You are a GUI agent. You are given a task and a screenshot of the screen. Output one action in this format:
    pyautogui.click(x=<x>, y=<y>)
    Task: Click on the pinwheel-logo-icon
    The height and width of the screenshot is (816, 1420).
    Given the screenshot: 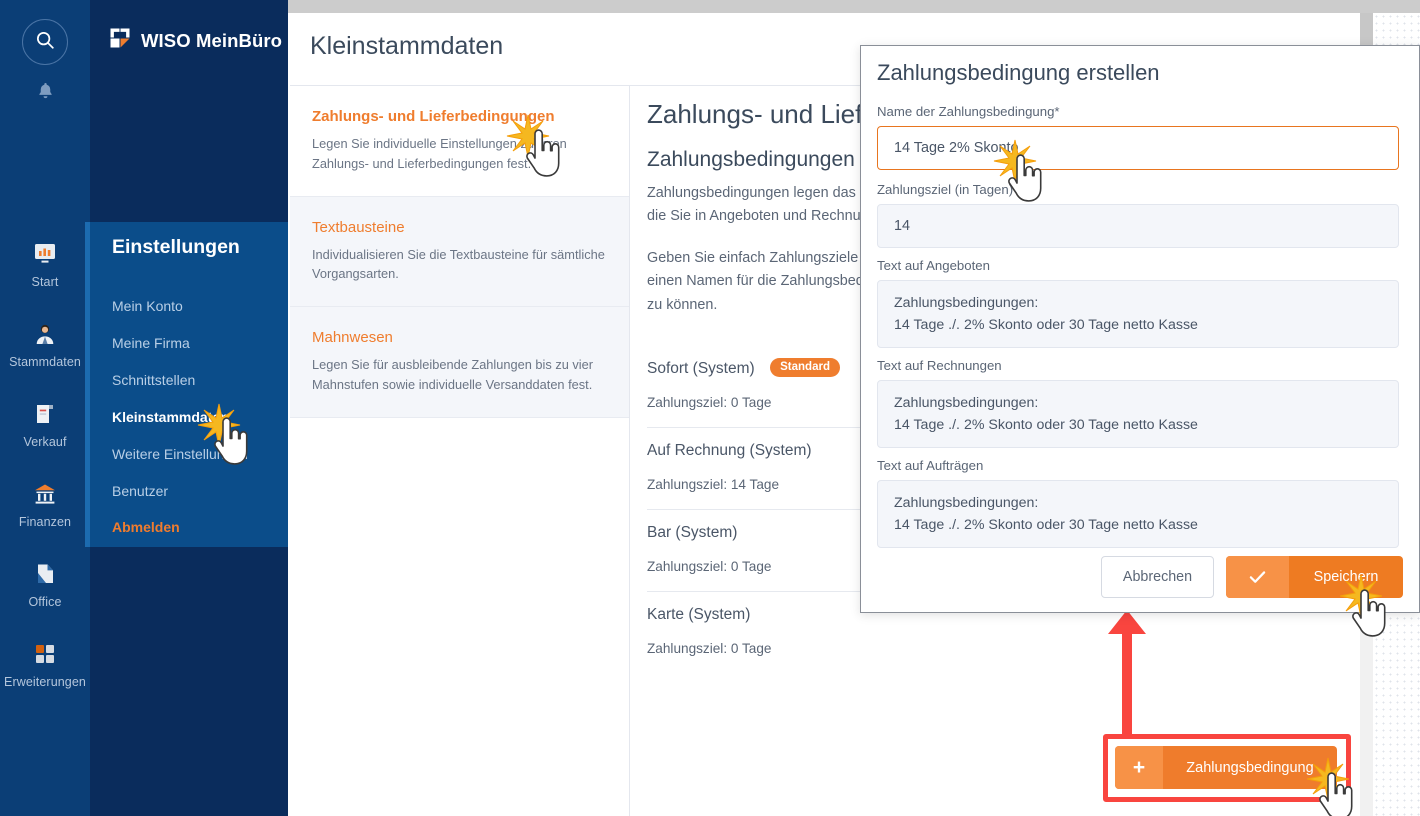 What is the action you would take?
    pyautogui.click(x=120, y=40)
    